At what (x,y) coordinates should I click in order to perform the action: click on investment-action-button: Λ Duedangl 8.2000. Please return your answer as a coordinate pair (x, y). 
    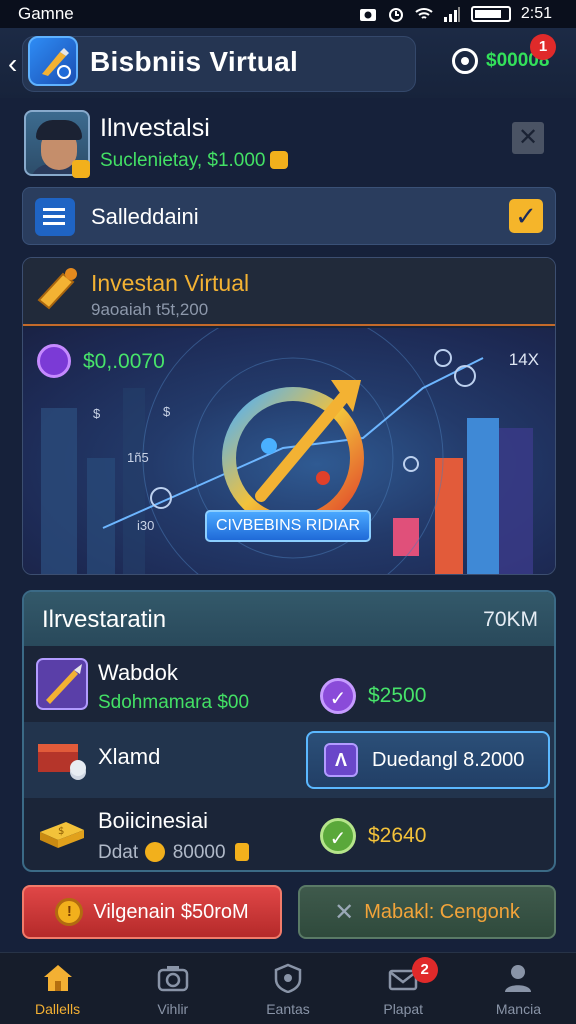
    Looking at the image, I should click on (428, 760).